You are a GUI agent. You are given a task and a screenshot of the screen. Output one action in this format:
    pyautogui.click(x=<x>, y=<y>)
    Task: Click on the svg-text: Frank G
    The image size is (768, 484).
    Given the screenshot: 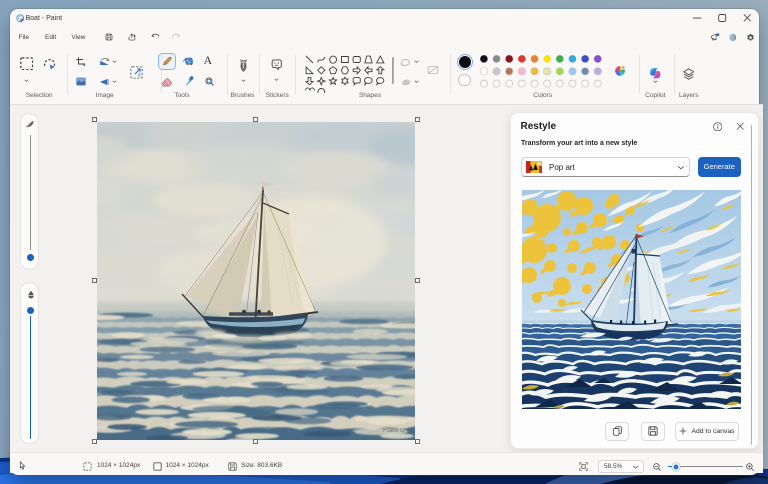 What is the action you would take?
    pyautogui.click(x=394, y=431)
    